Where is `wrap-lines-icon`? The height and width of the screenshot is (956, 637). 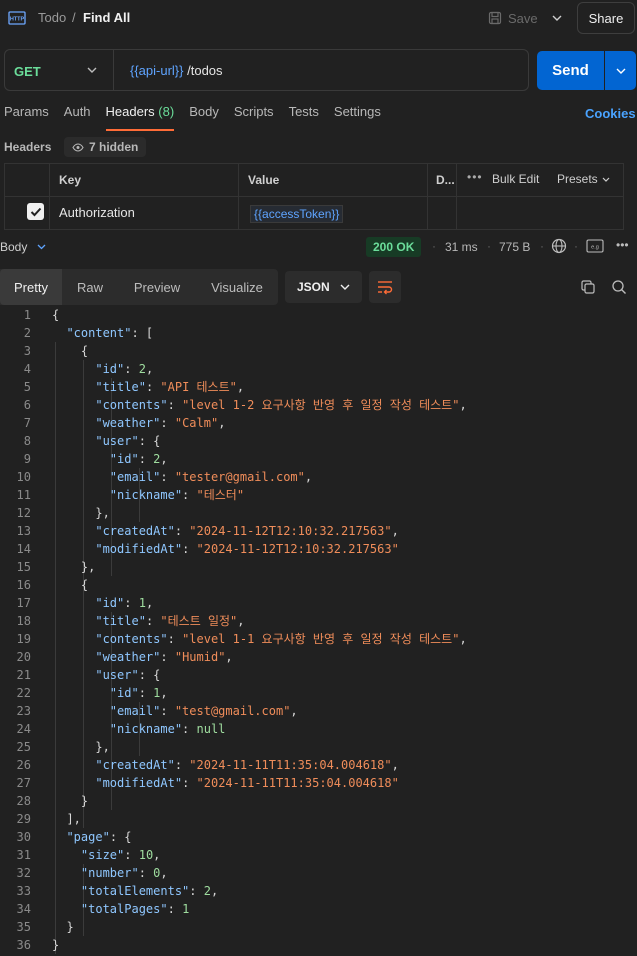
wrap-lines-icon is located at coordinates (385, 287).